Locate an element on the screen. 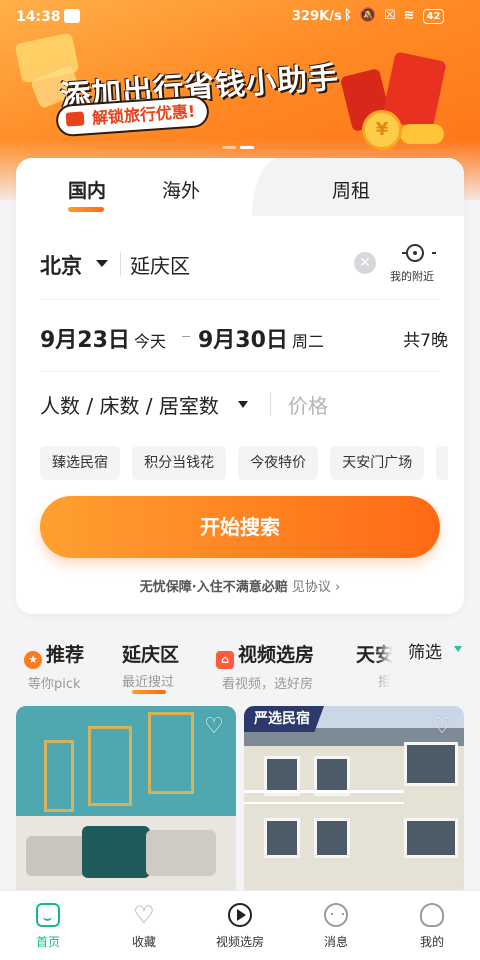 Image resolution: width=480 pixels, height=960 pixels. guarantee-notice: 无忧保障·入住不满意必赔 见协议 › is located at coordinates (240, 585).